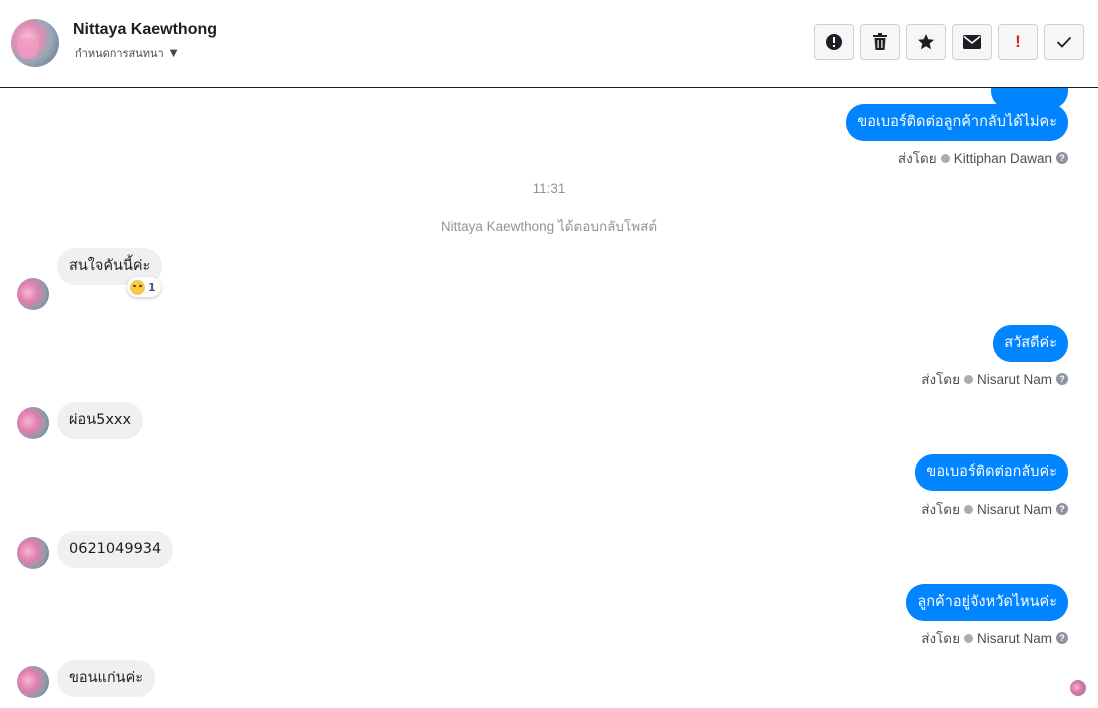 Image resolution: width=1098 pixels, height=708 pixels. What do you see at coordinates (173, 53) in the screenshot?
I see `caret-down-icon: ▼` at bounding box center [173, 53].